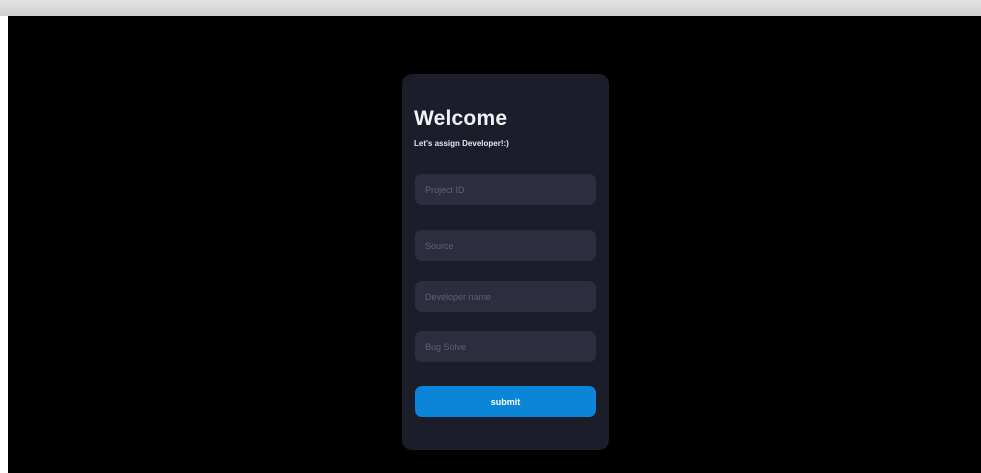  Describe the element at coordinates (461, 143) in the screenshot. I see `form-subtitle: Let's assign Developer!:)` at that location.